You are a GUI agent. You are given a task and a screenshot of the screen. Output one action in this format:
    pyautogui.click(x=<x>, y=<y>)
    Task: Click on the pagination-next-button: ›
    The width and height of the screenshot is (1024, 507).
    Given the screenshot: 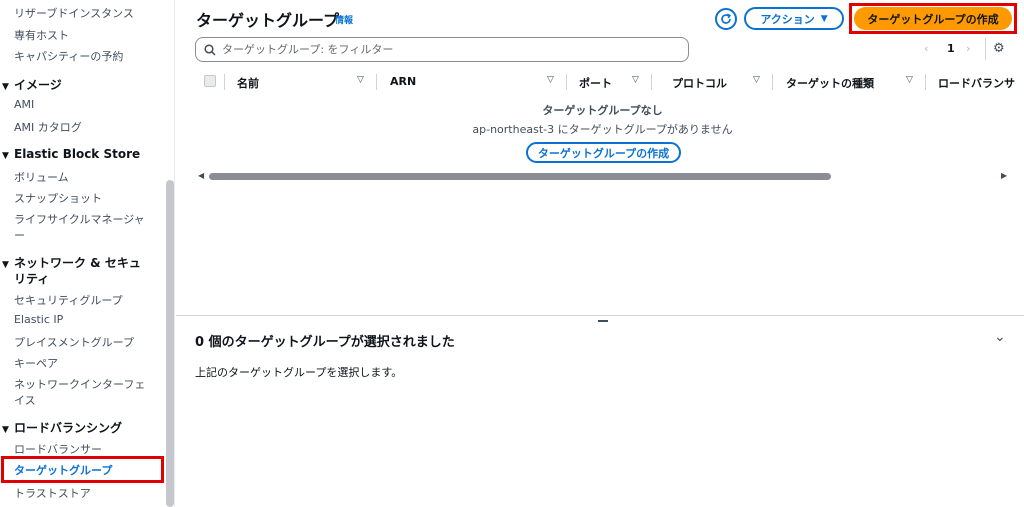 What is the action you would take?
    pyautogui.click(x=968, y=48)
    